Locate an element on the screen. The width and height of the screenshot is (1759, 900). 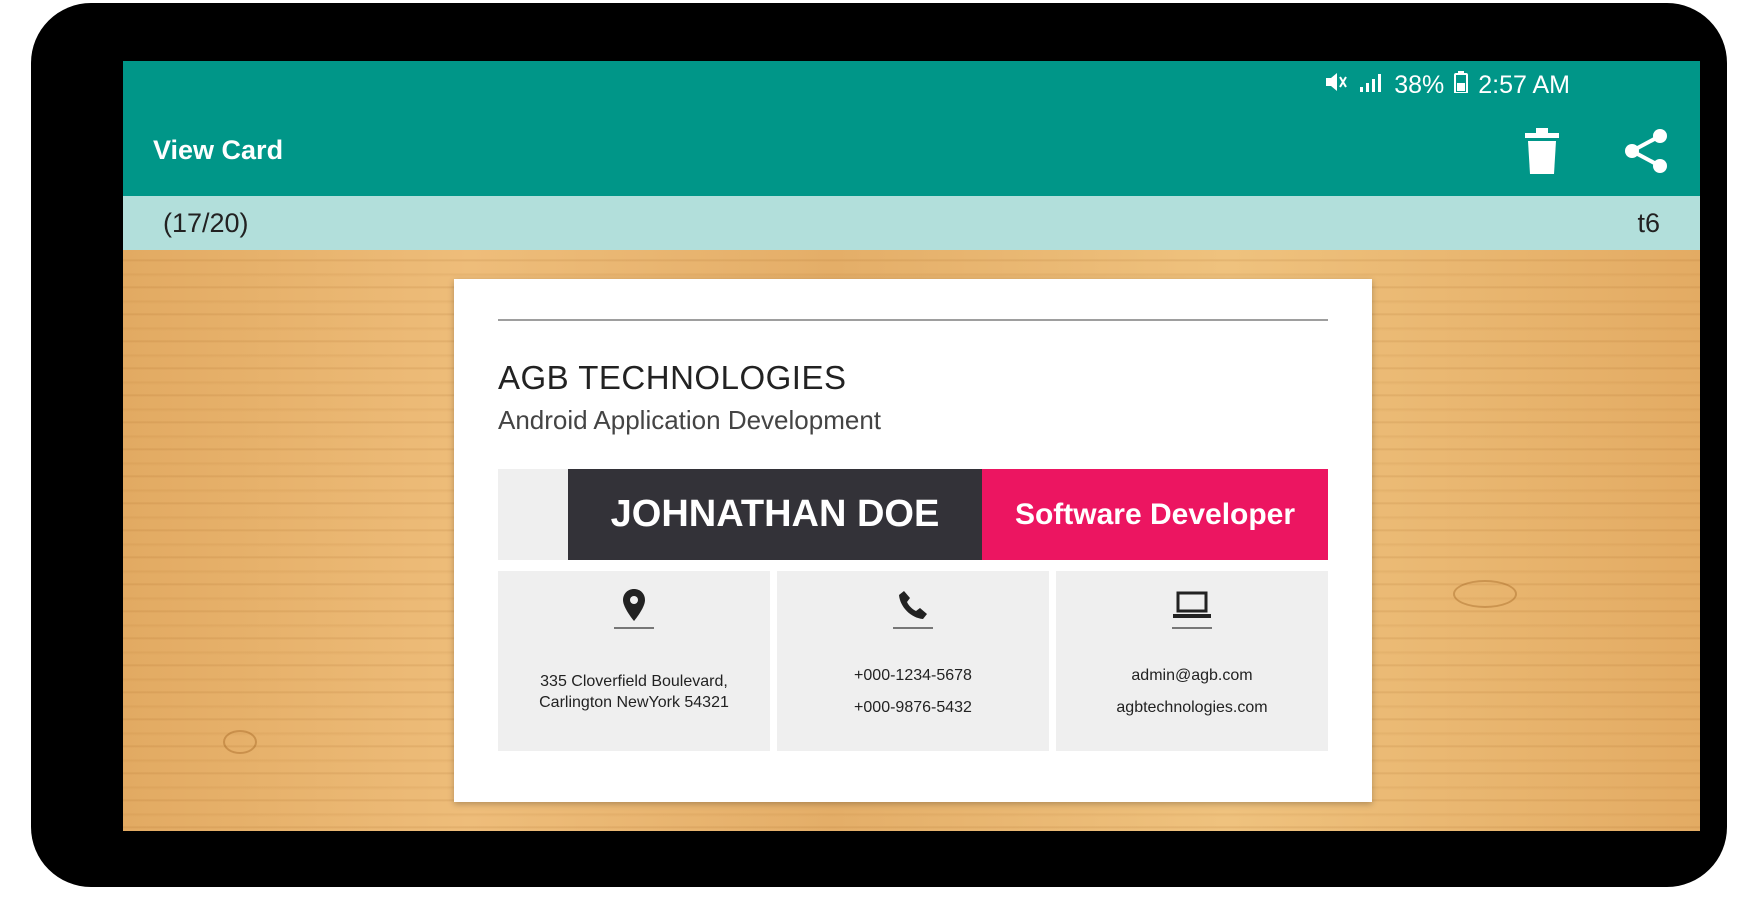
delete-button is located at coordinates (1542, 153).